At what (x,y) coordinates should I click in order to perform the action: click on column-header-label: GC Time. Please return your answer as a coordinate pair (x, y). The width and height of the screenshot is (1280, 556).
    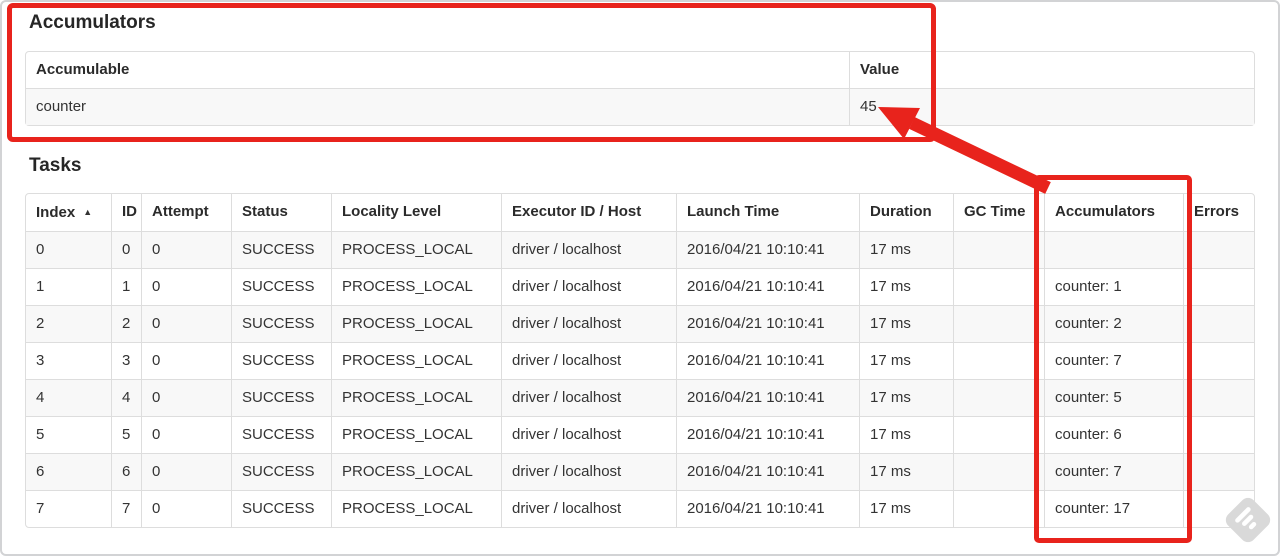
    Looking at the image, I should click on (995, 211).